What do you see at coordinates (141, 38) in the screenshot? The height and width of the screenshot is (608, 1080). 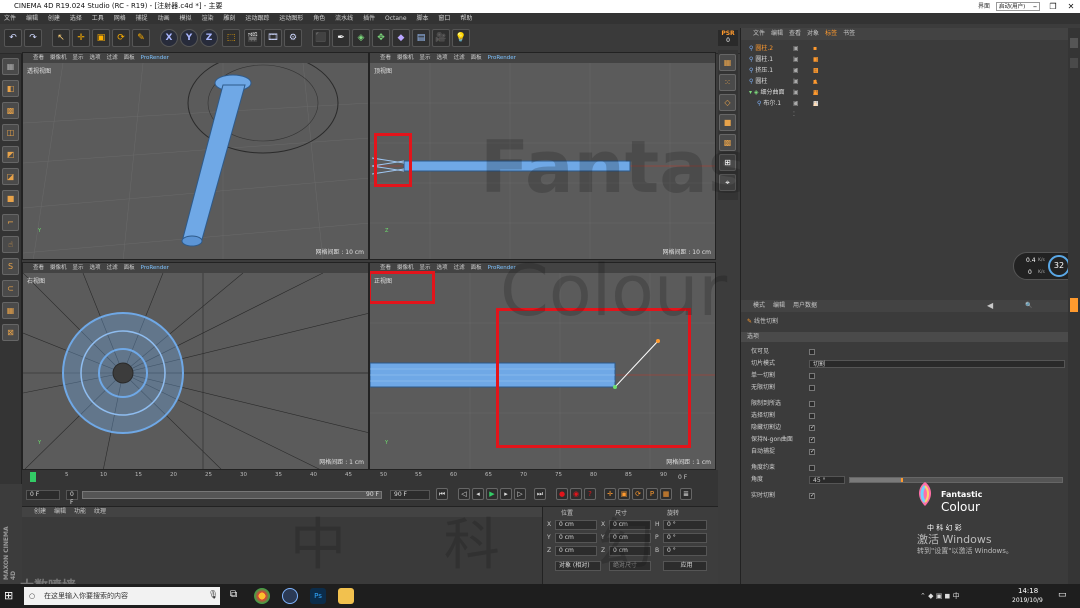 I see `live-select-icon: ✎` at bounding box center [141, 38].